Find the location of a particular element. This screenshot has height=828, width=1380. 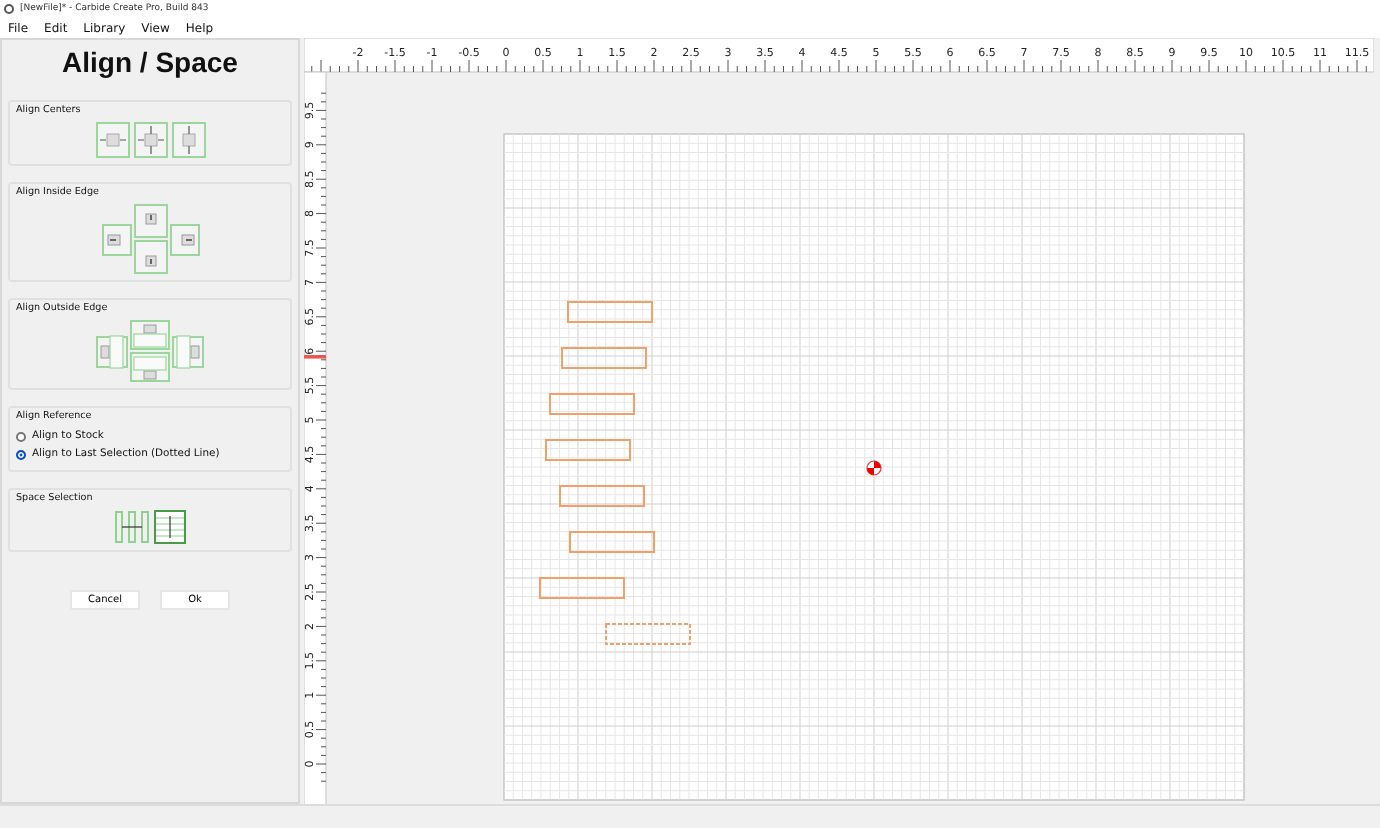

align-bottom-button is located at coordinates (150, 257).